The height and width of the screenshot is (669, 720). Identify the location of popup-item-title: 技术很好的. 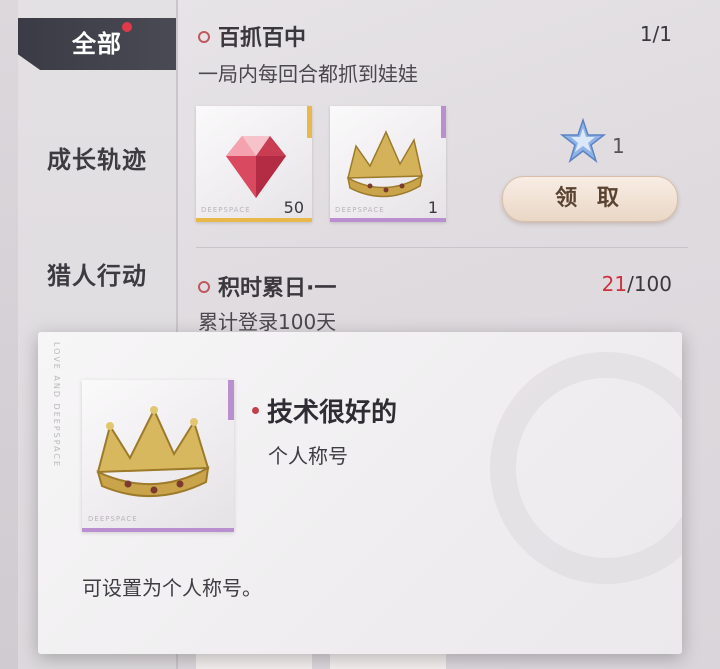
(324, 410).